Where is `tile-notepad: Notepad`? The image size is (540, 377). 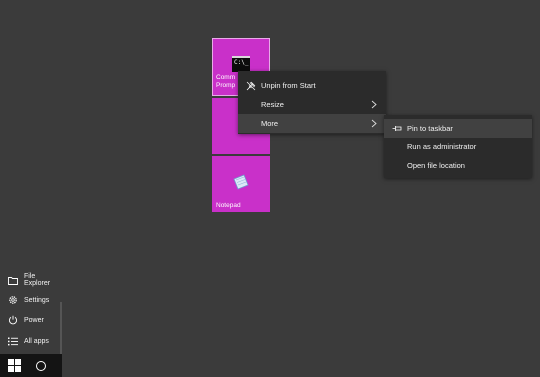
tile-notepad: Notepad is located at coordinates (241, 184).